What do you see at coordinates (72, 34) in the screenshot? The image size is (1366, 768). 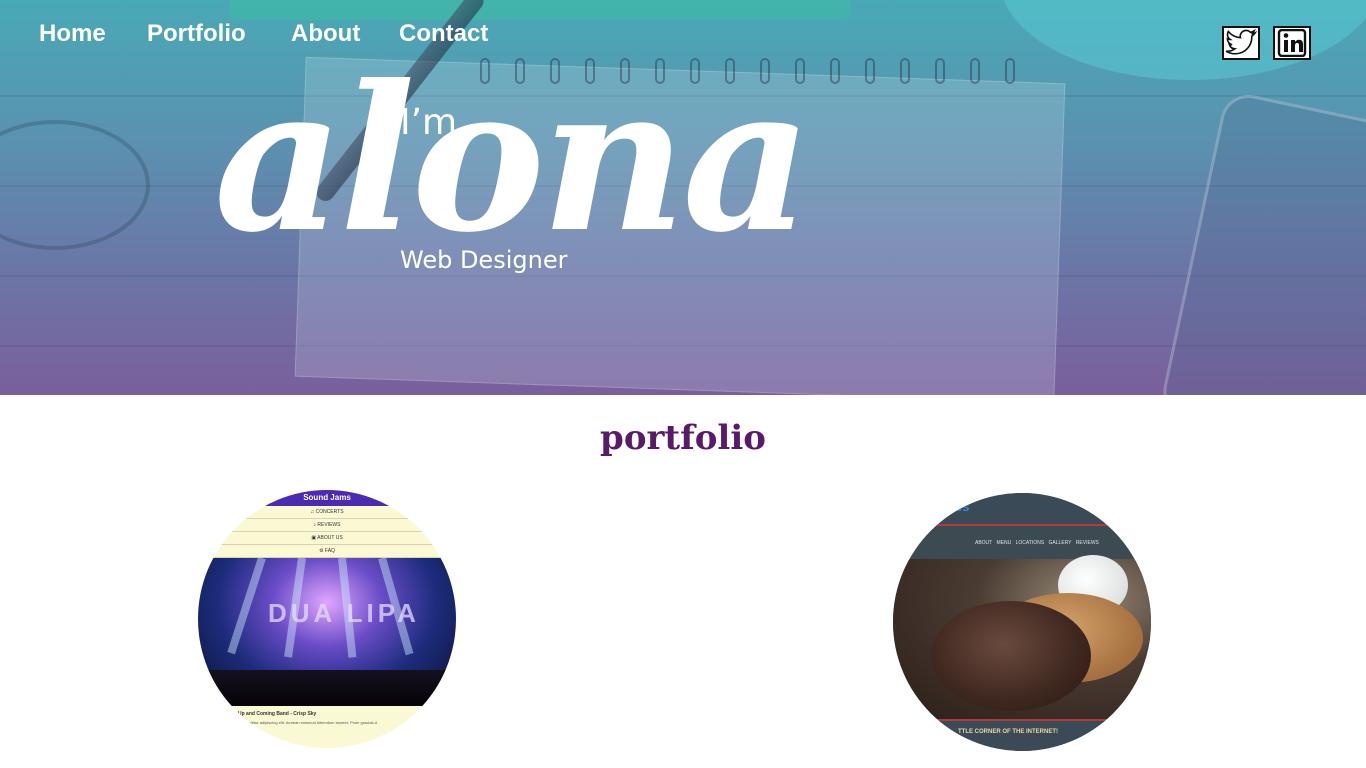 I see `nav-home: Home` at bounding box center [72, 34].